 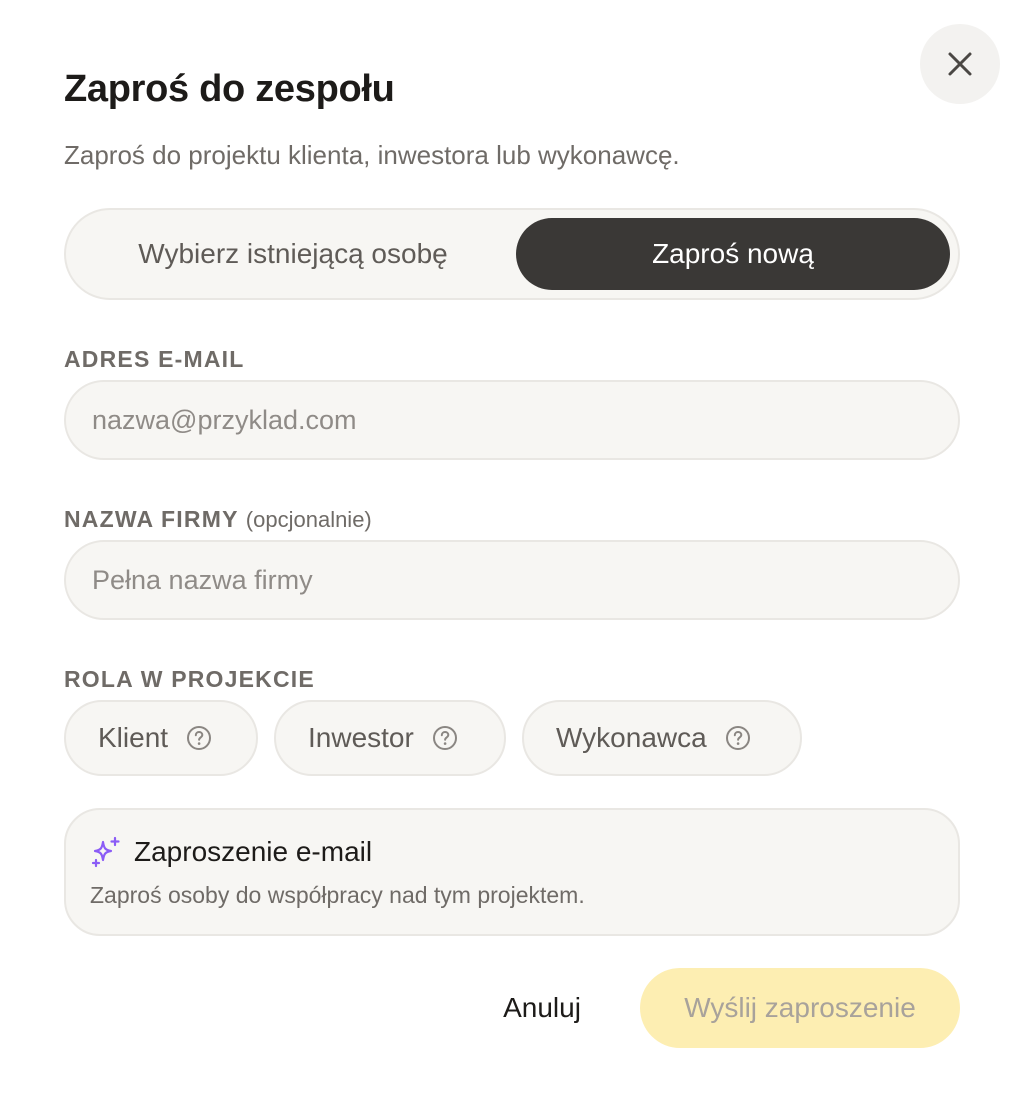 What do you see at coordinates (631, 737) in the screenshot?
I see `role-option-label: Wykonawca` at bounding box center [631, 737].